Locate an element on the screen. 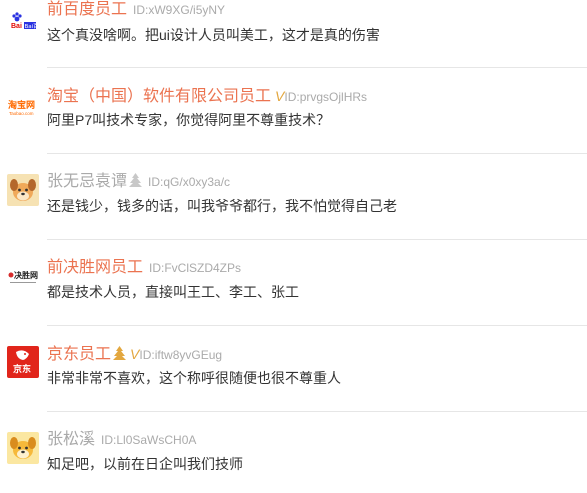 The height and width of the screenshot is (493, 587). comment-text: 还是钱少，钱多的话，叫我爷爷都行，我不怕觉得自己老 is located at coordinates (222, 206).